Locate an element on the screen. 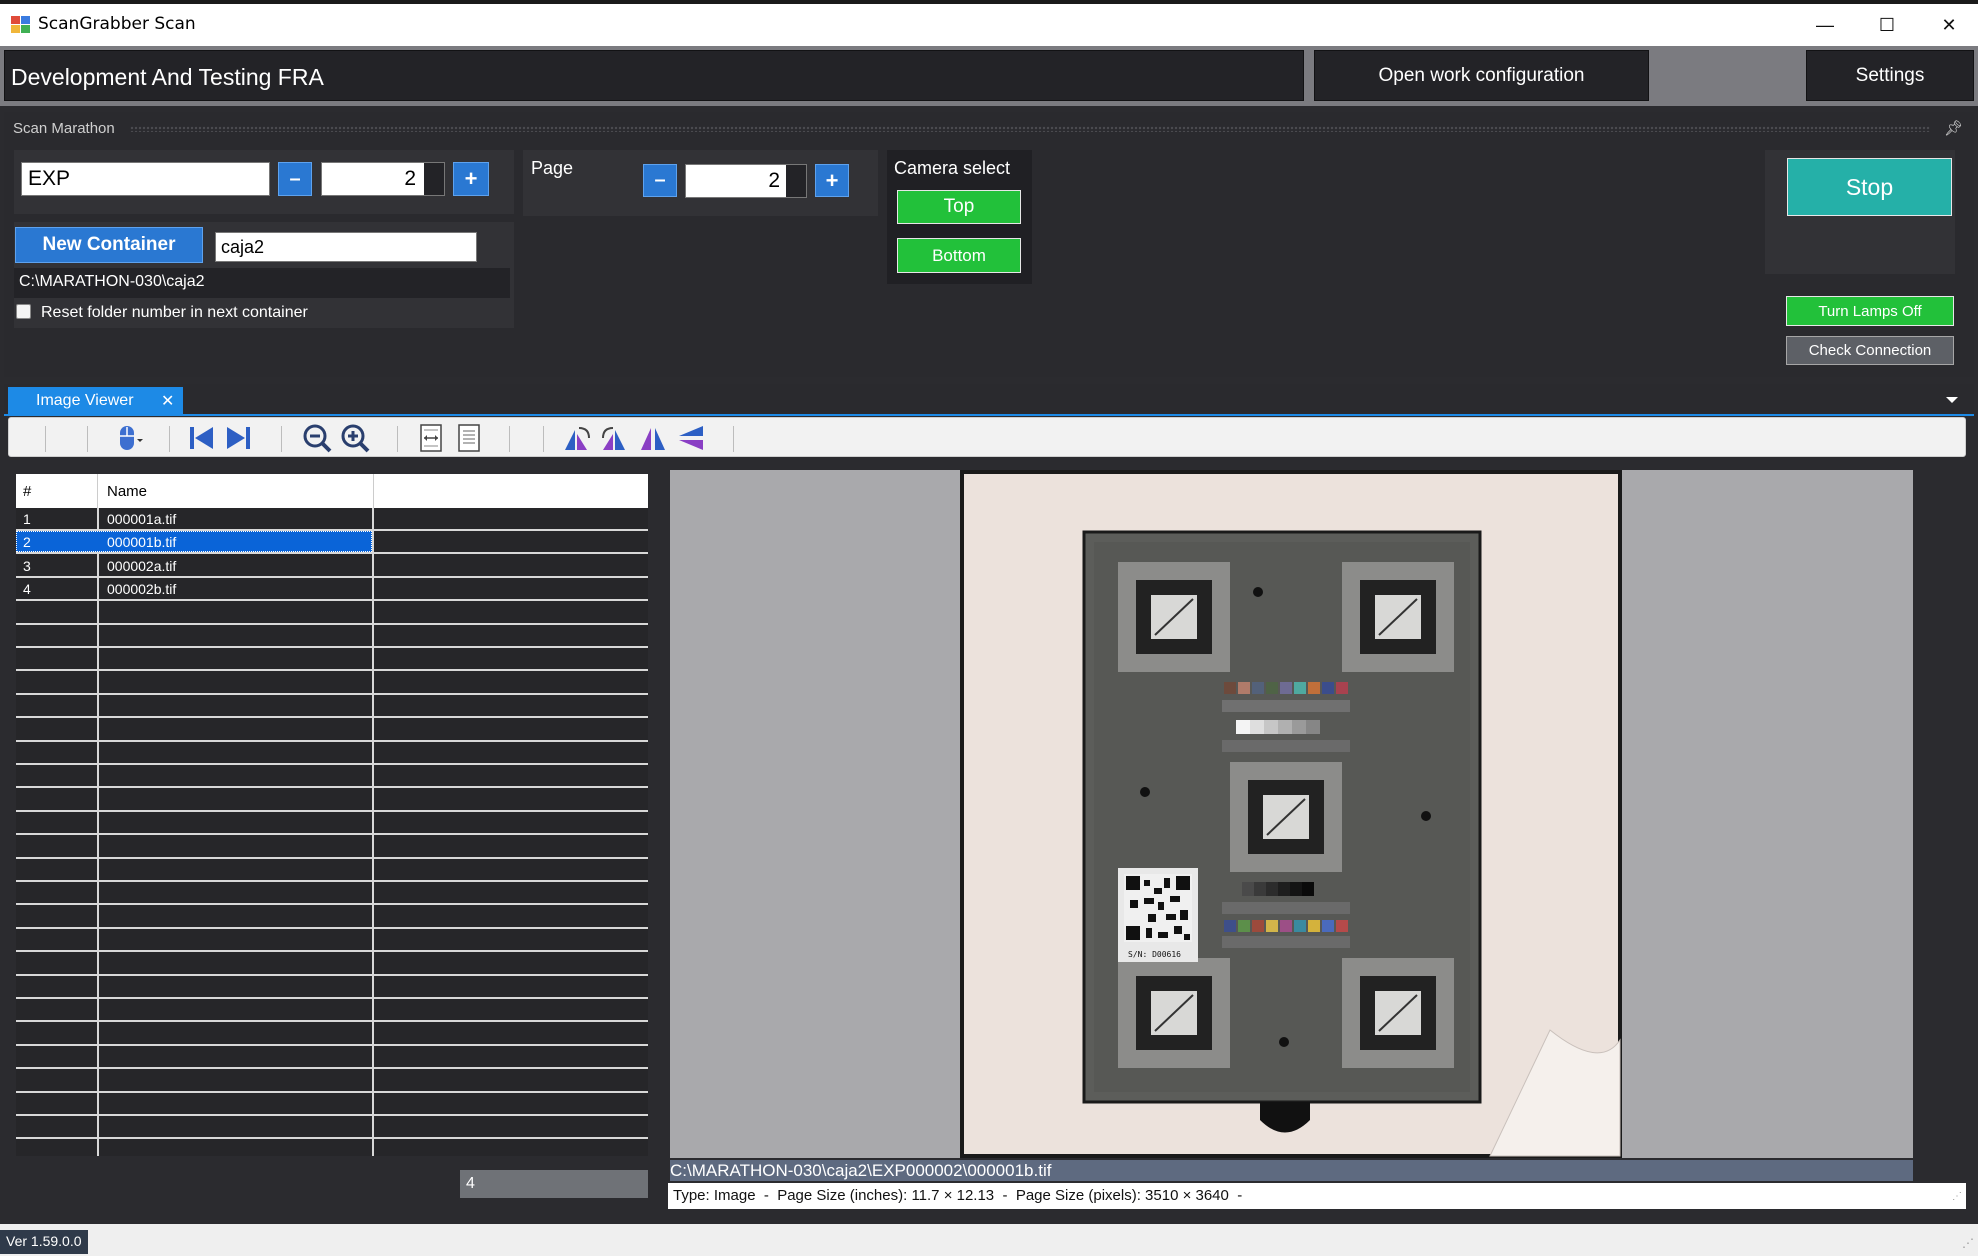  resize-grip-icon: ⋰ is located at coordinates (1957, 1196).